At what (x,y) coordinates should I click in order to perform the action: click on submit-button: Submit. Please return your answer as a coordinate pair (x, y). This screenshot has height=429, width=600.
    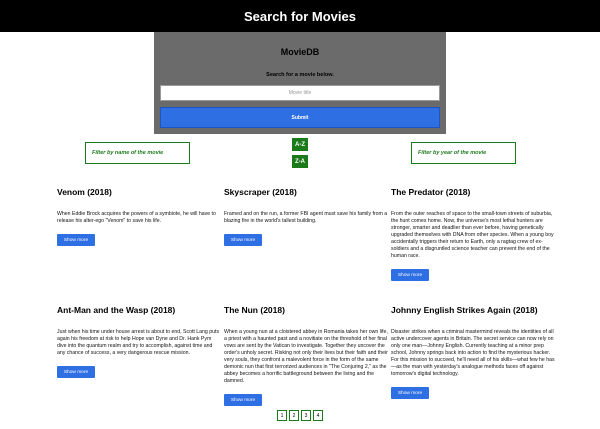
    Looking at the image, I should click on (300, 117).